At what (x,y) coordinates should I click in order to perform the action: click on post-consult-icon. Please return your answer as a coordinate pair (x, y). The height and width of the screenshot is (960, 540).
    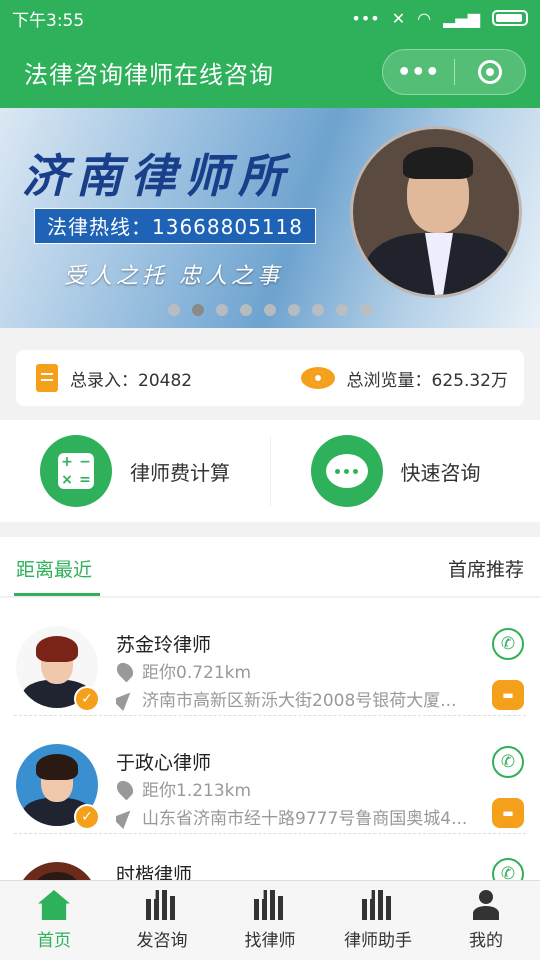
    Looking at the image, I should click on (162, 905).